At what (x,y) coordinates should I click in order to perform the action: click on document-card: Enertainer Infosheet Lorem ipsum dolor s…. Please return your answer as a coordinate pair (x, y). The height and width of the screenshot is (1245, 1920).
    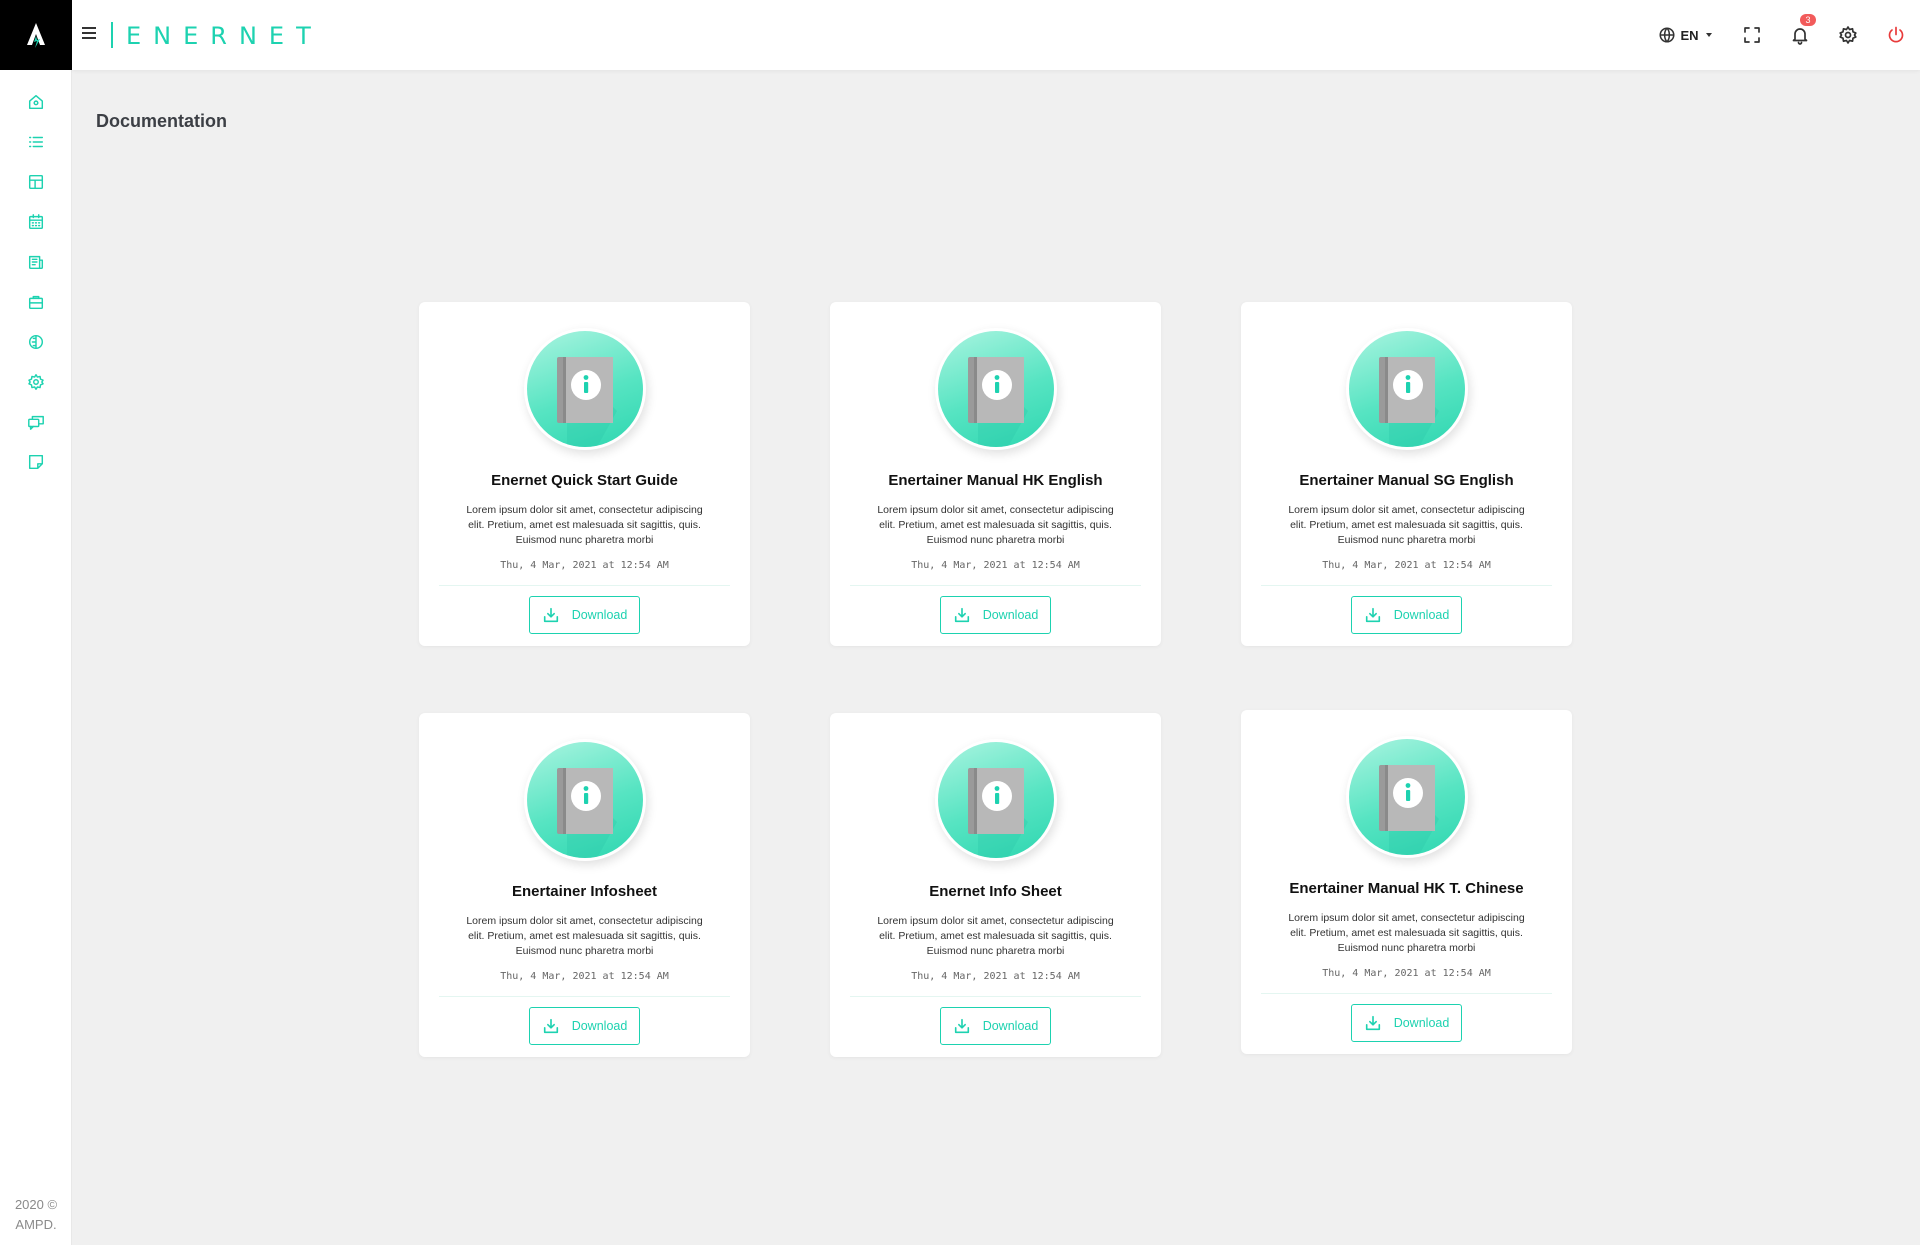
    Looking at the image, I should click on (584, 885).